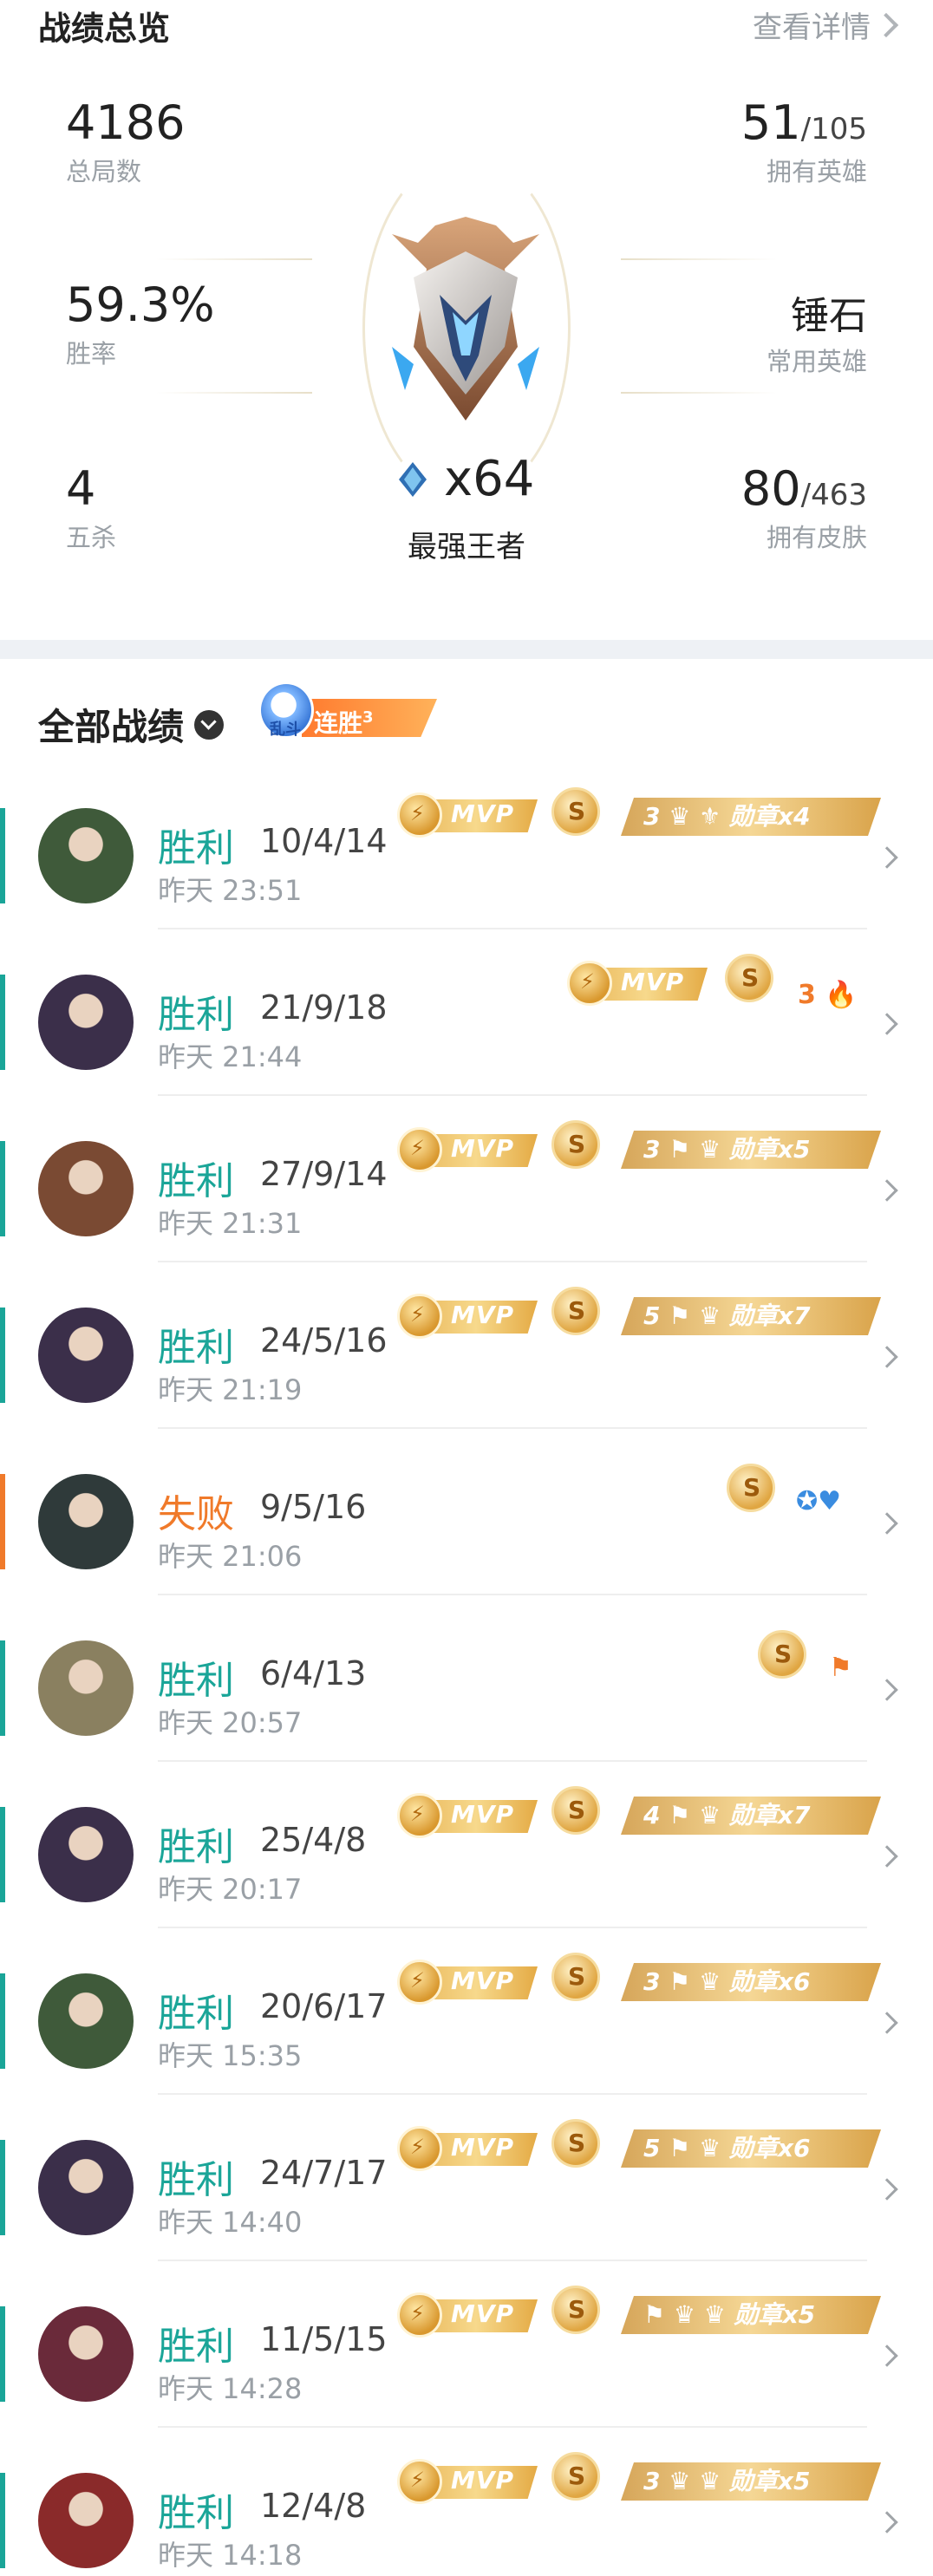  I want to click on match-kda: 24/5/16, so click(324, 1340).